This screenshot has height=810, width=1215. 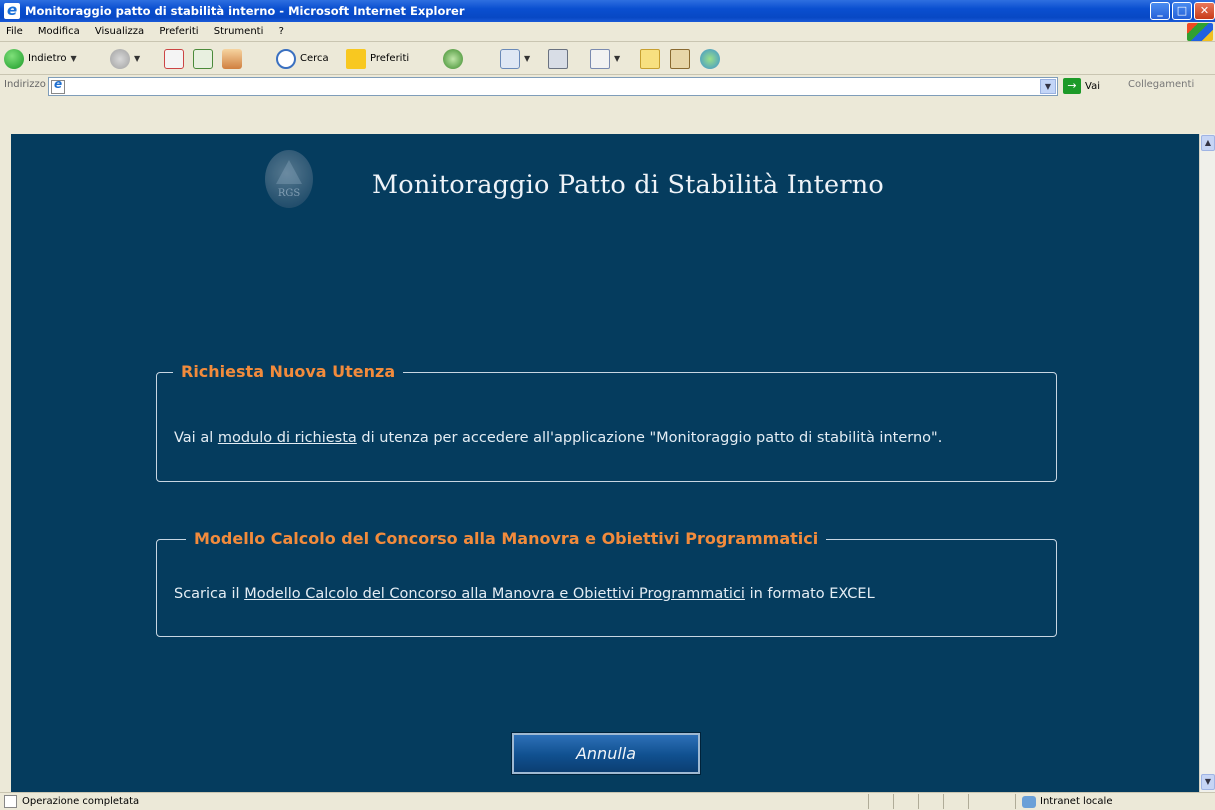 I want to click on favorites-button: Preferiti, so click(x=377, y=59).